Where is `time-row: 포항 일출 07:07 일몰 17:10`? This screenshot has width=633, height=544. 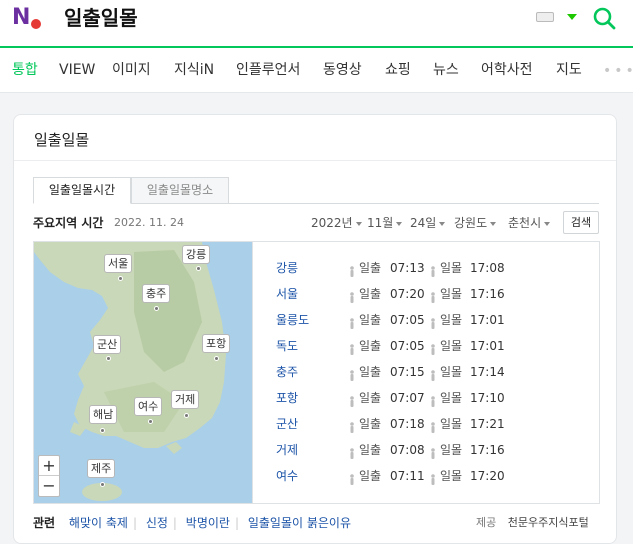 time-row: 포항 일출 07:07 일몰 17:10 is located at coordinates (426, 398).